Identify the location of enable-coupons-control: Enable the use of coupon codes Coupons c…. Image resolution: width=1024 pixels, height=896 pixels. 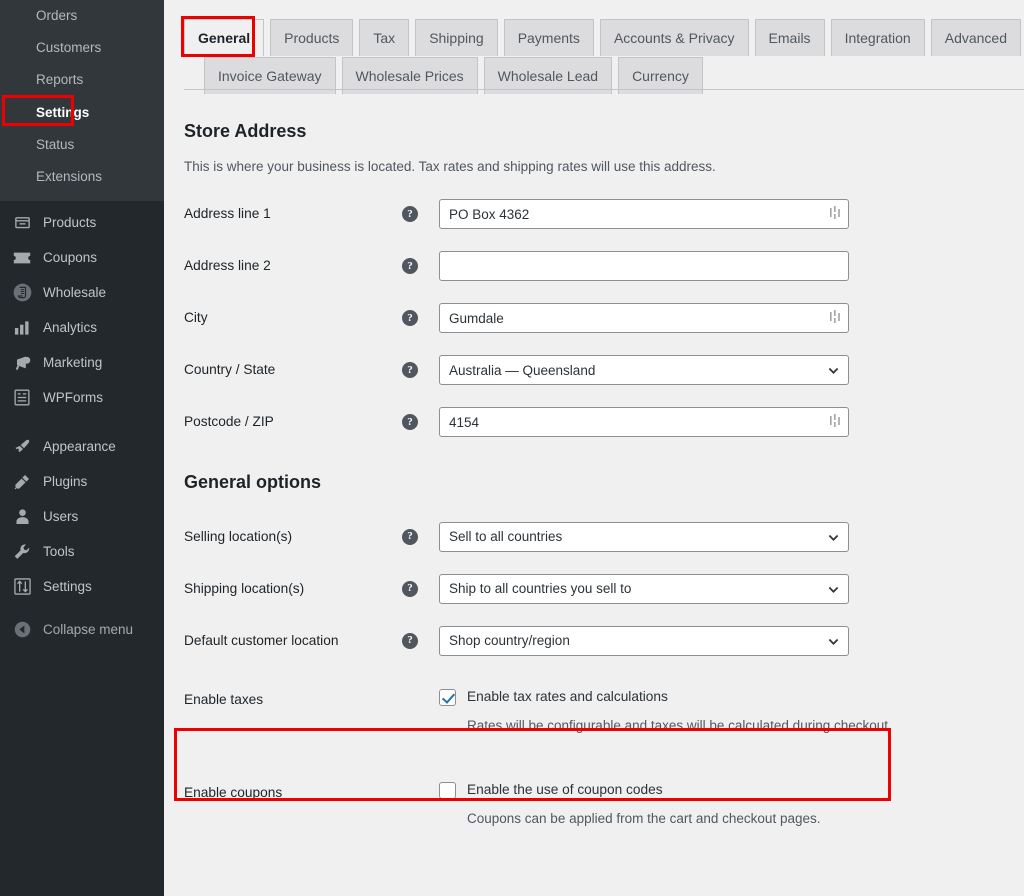
(629, 805).